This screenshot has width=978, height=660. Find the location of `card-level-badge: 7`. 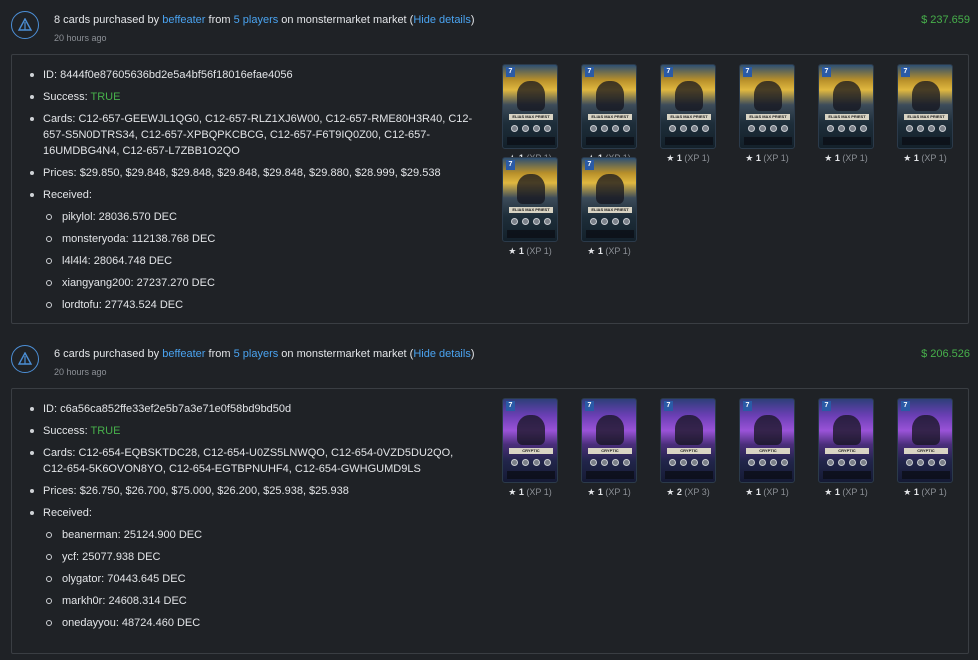

card-level-badge: 7 is located at coordinates (905, 406).